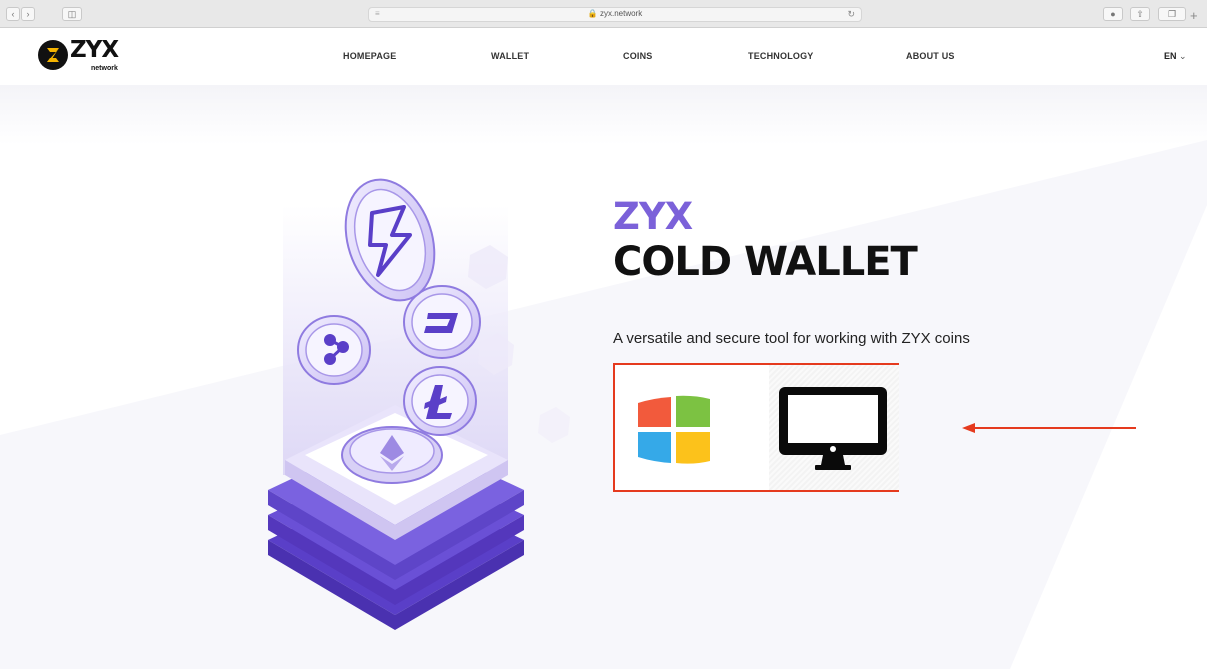 This screenshot has width=1207, height=669. Describe the element at coordinates (1049, 428) in the screenshot. I see `annotation-arrow-icon` at that location.